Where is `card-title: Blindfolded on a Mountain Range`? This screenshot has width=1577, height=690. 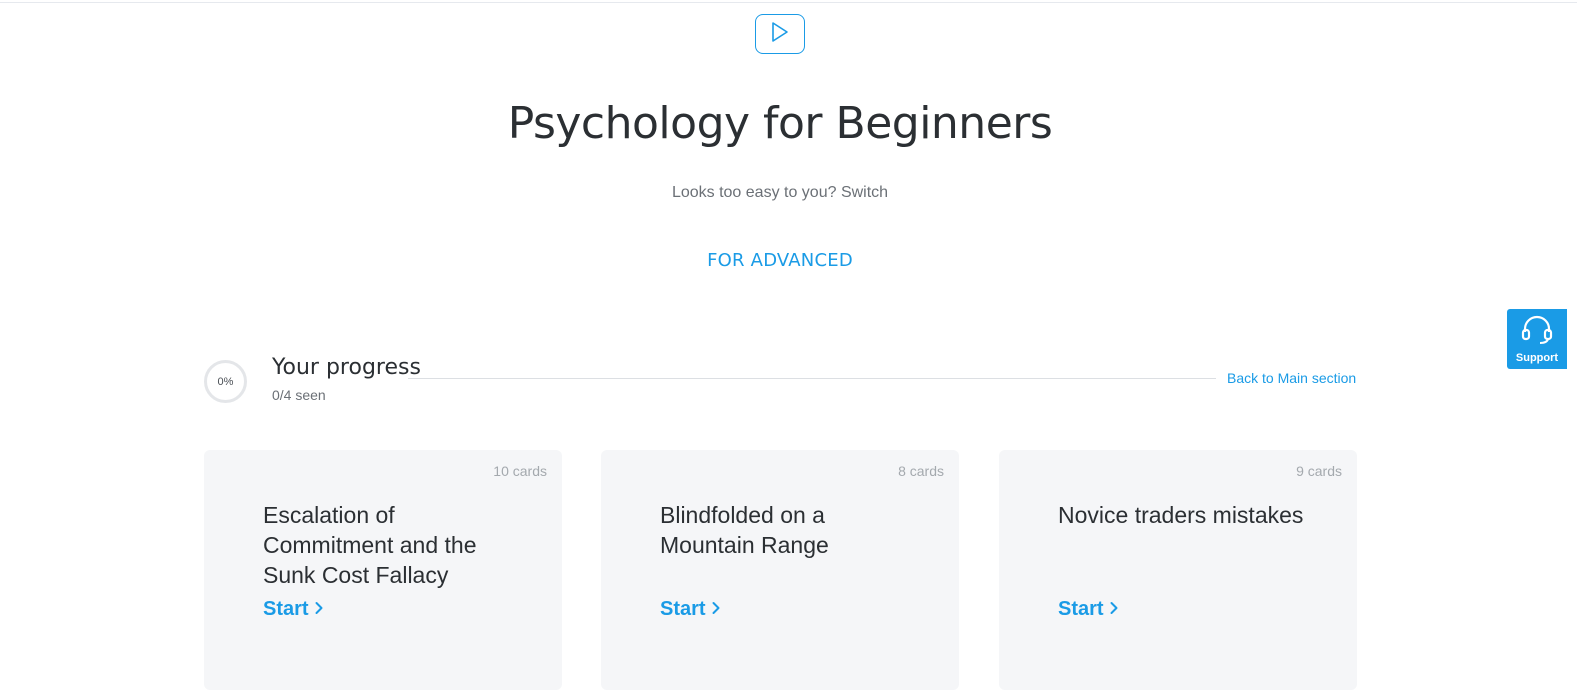 card-title: Blindfolded on a Mountain Range is located at coordinates (744, 530).